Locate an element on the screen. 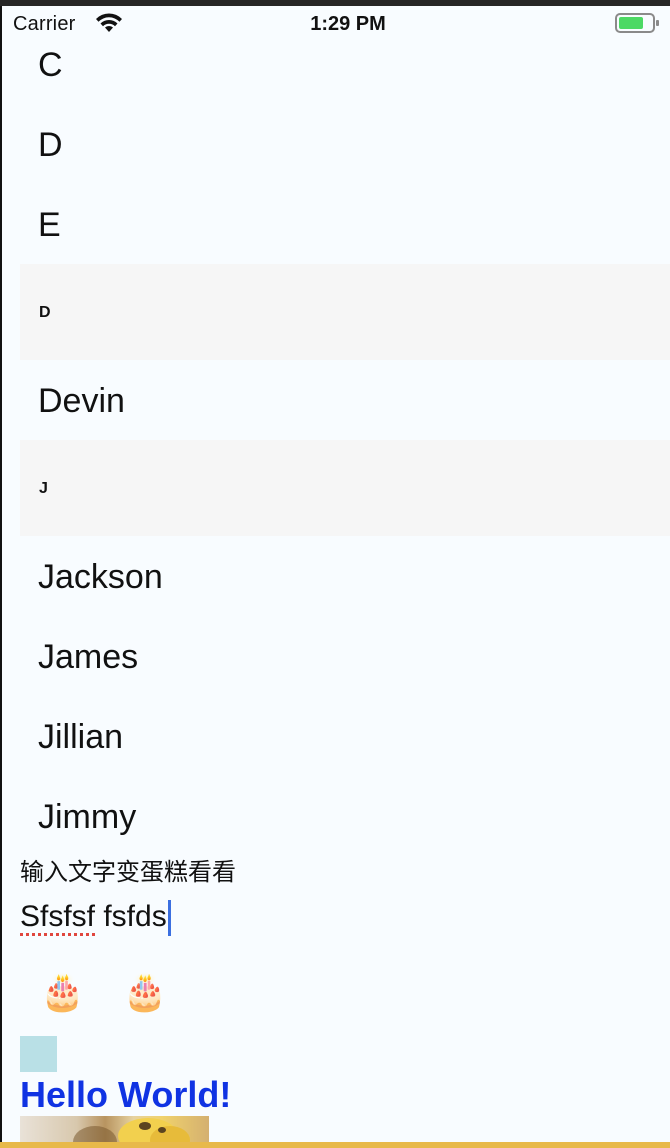 This screenshot has width=670, height=1148. cake-text-input: Sfsfsf fsfds is located at coordinates (330, 917).